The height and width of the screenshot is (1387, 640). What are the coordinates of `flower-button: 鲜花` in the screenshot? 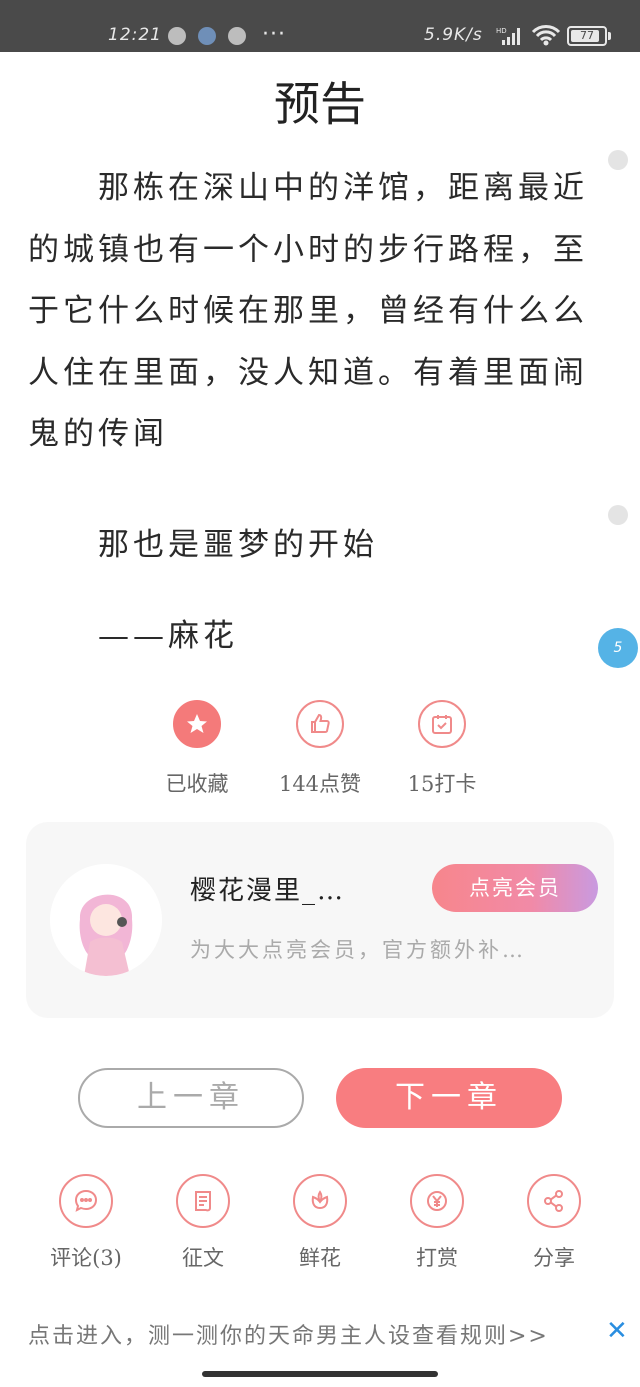 It's located at (320, 1223).